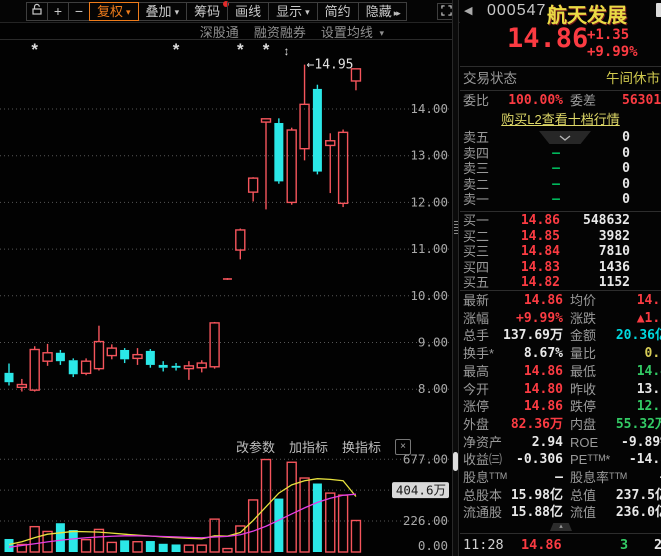 The width and height of the screenshot is (661, 556). I want to click on scrollbar-thumb, so click(455, 461).